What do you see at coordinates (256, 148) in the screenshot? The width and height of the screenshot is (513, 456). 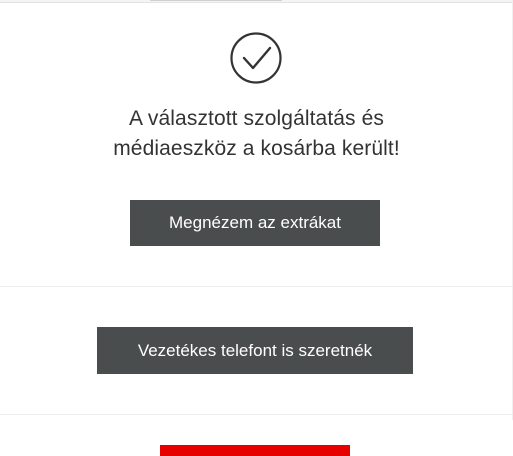 I see `confirmation-message-line-2: médiaeszköz a kosárba került!` at bounding box center [256, 148].